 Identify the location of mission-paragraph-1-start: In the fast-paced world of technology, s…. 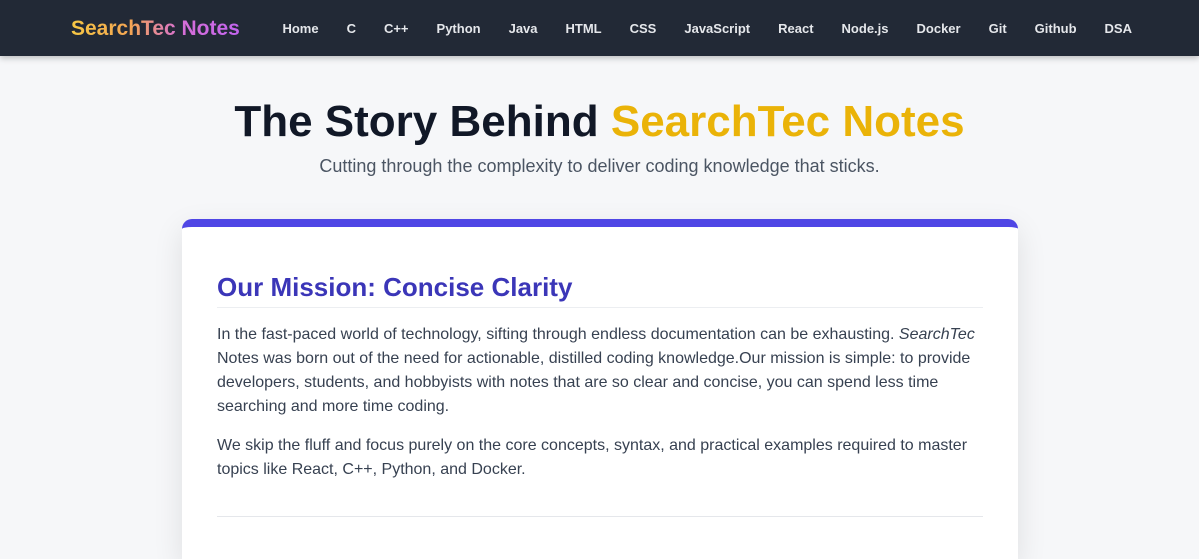
(558, 334).